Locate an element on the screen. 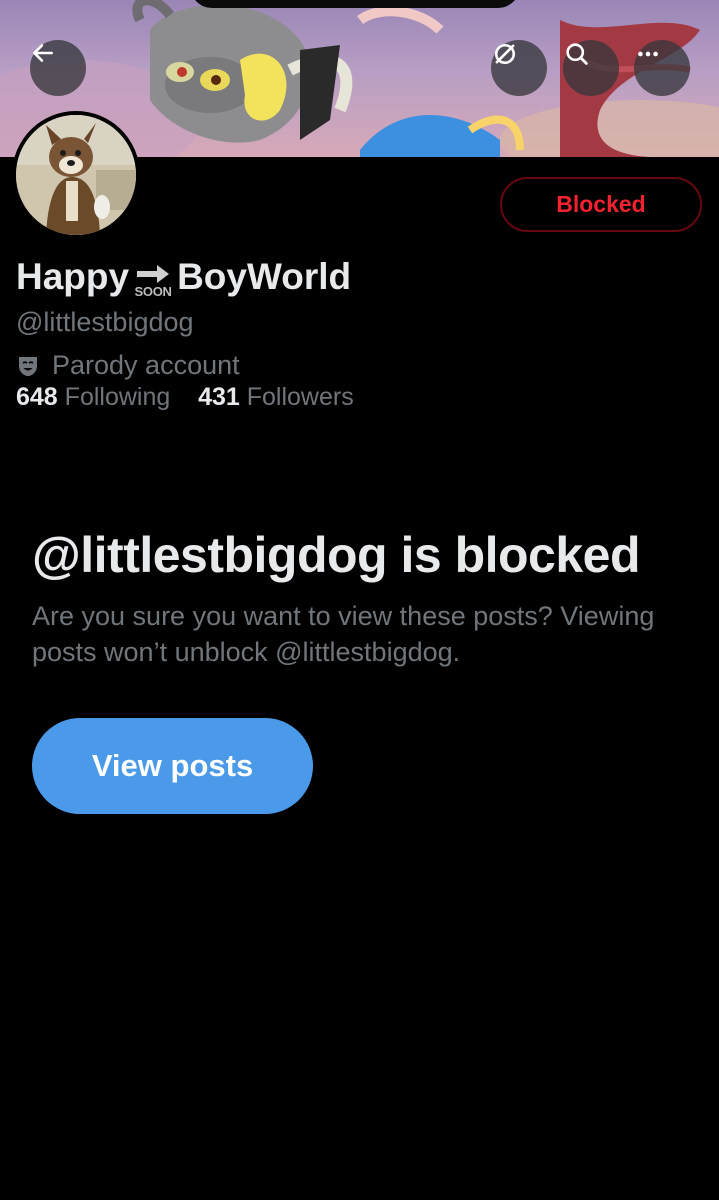 Image resolution: width=719 pixels, height=1200 pixels. back-button is located at coordinates (58, 68).